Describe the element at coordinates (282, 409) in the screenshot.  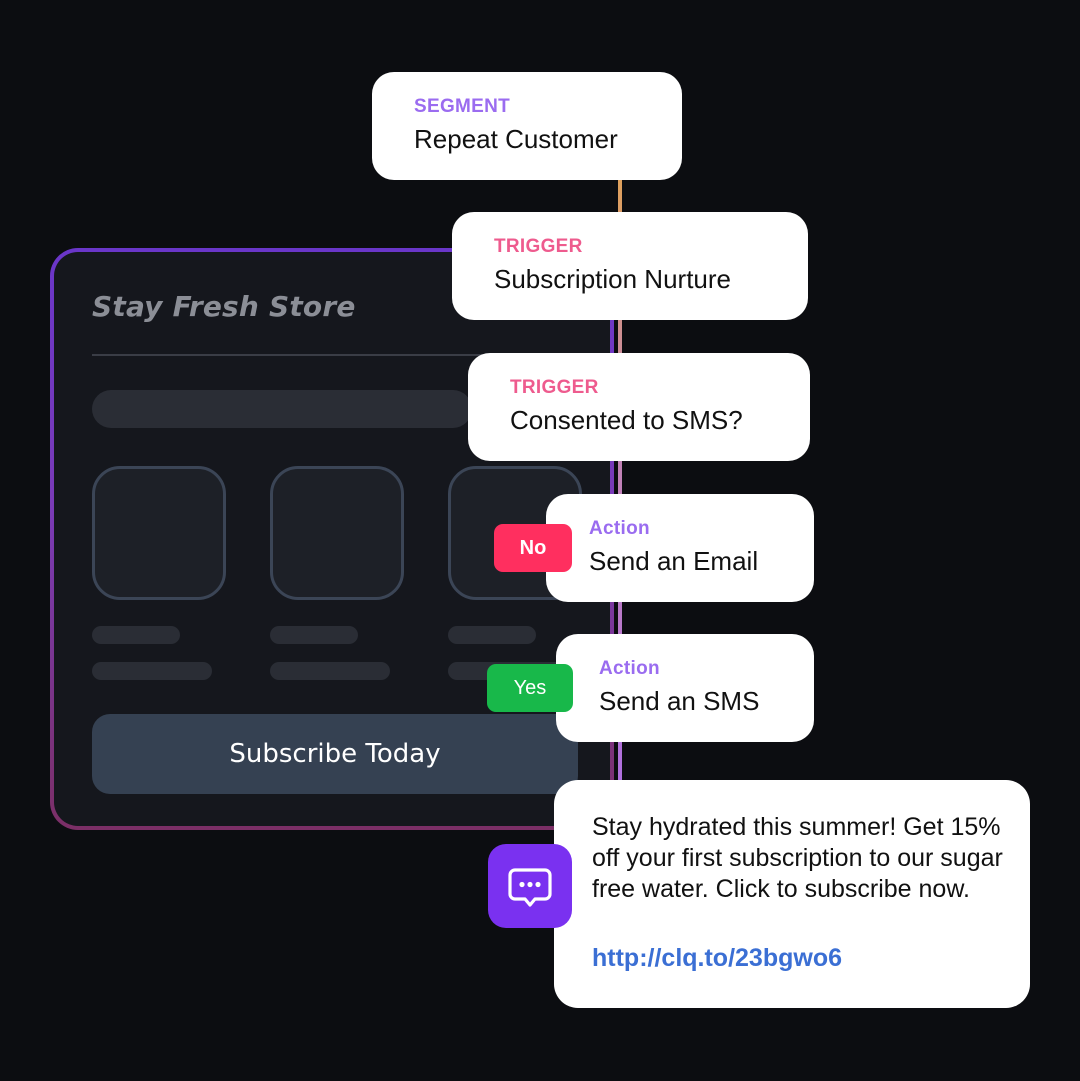
I see `search-bar-placeholder` at that location.